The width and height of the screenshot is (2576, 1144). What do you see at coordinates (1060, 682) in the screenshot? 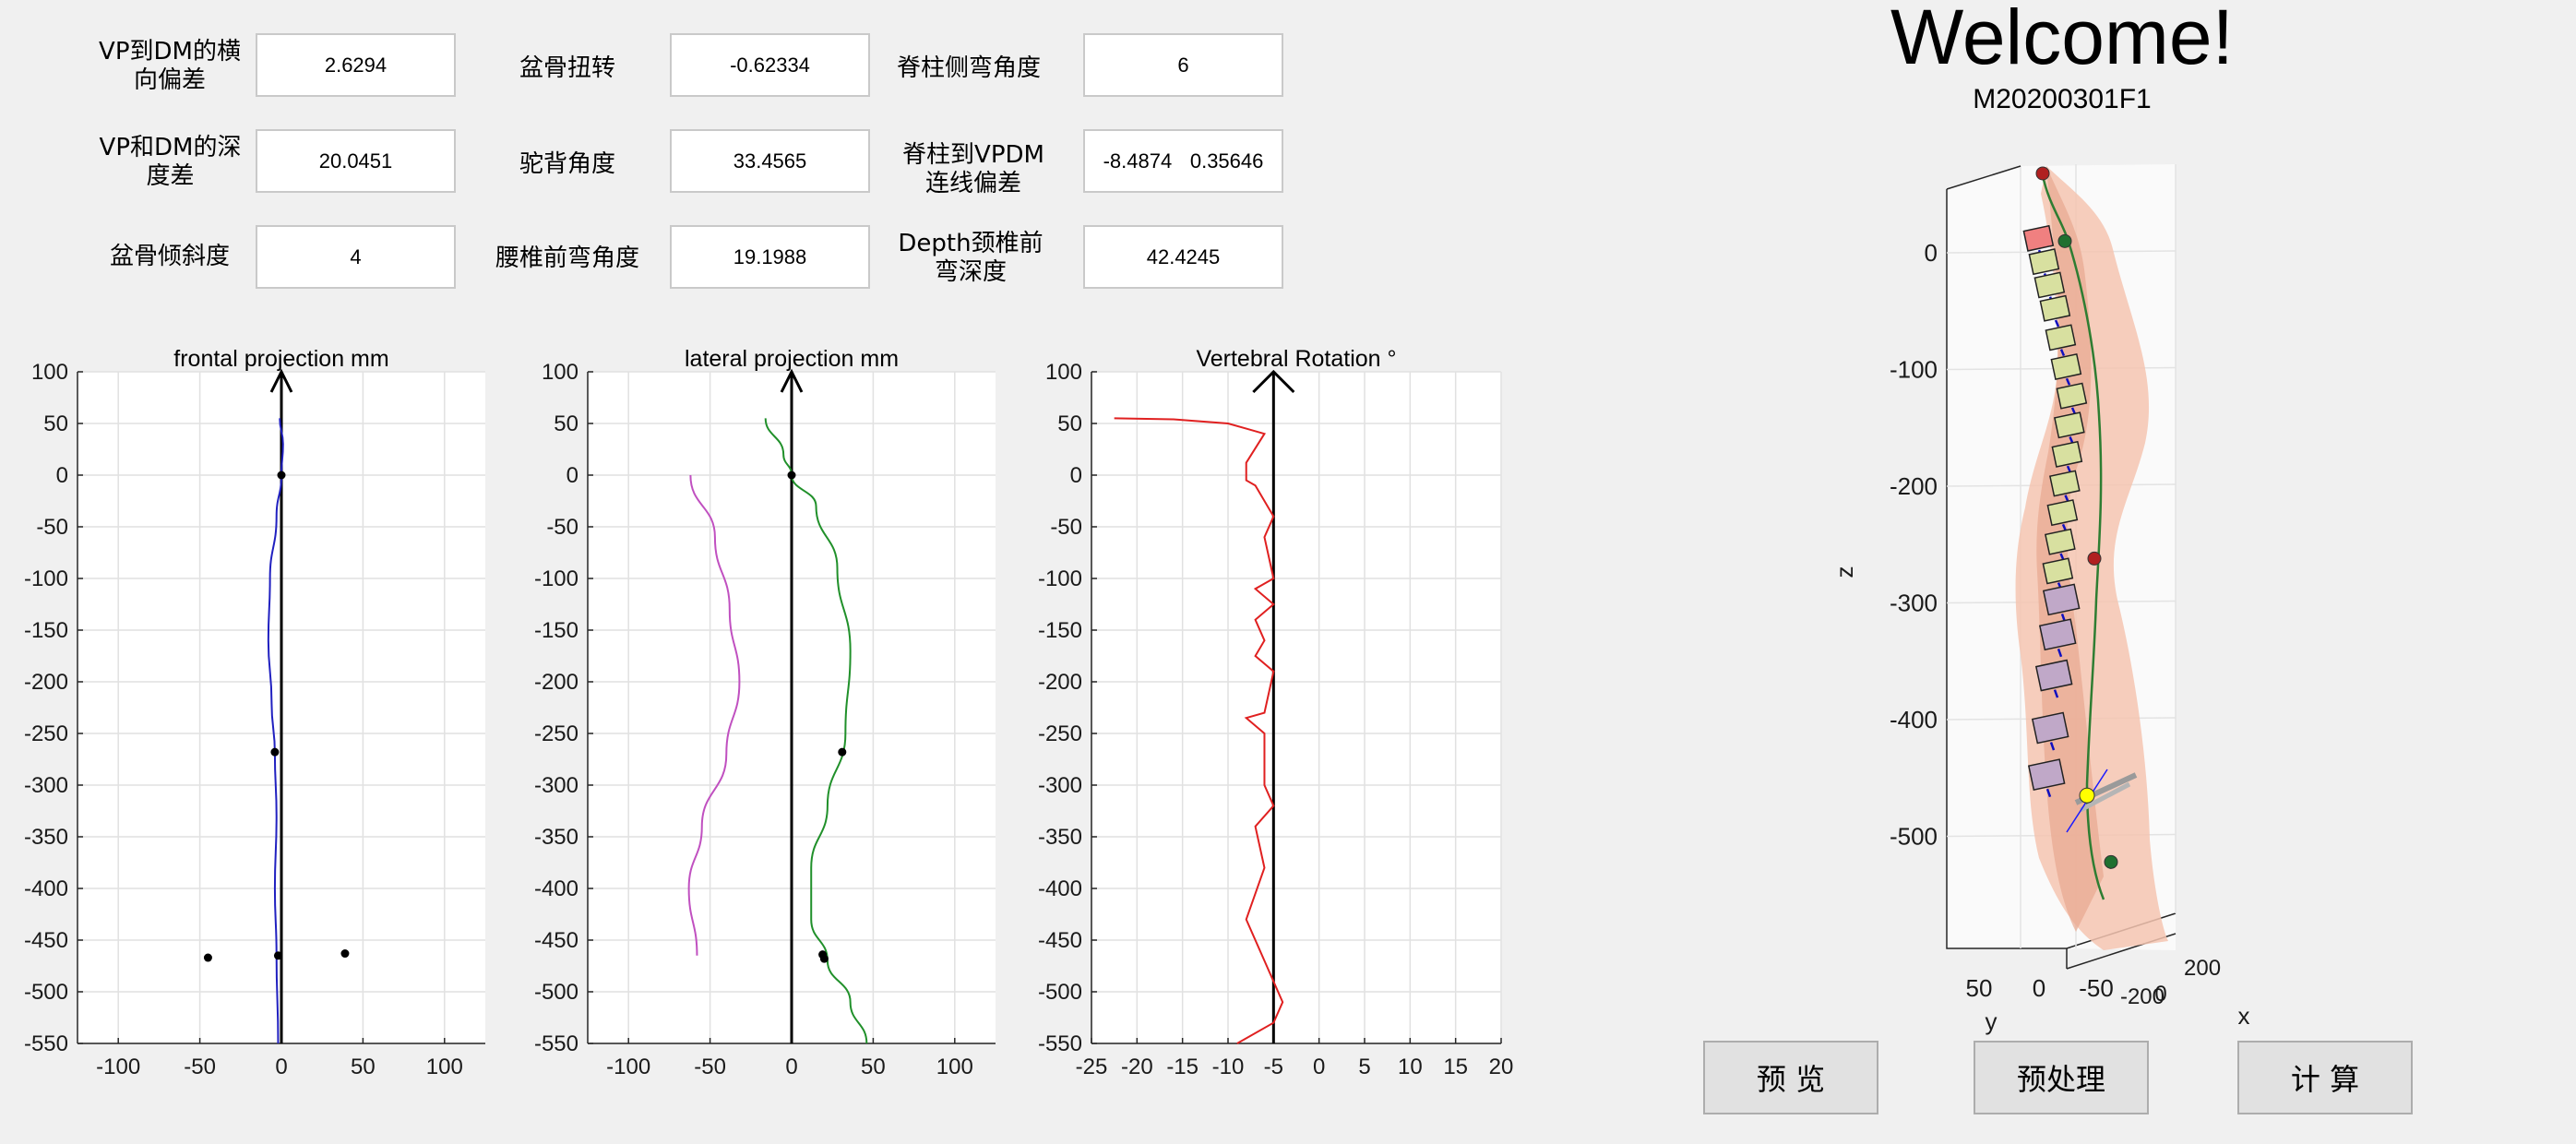
I see `y-tick-label: -200` at bounding box center [1060, 682].